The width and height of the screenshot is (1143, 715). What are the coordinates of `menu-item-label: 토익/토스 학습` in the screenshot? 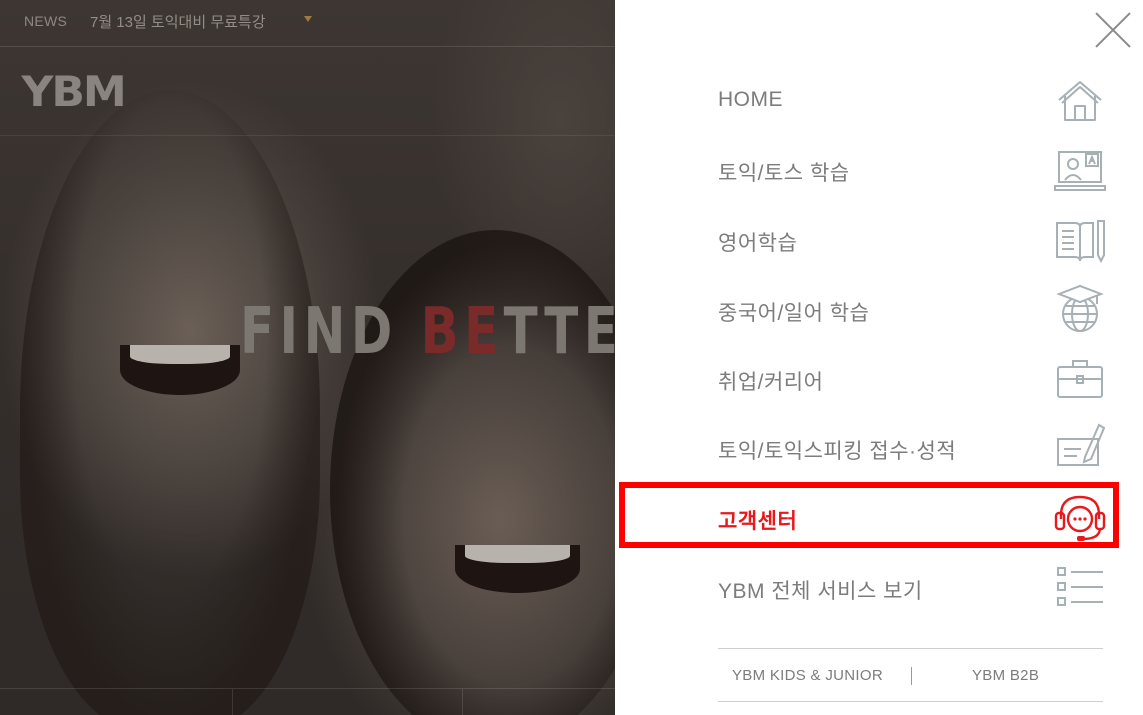 It's located at (784, 173).